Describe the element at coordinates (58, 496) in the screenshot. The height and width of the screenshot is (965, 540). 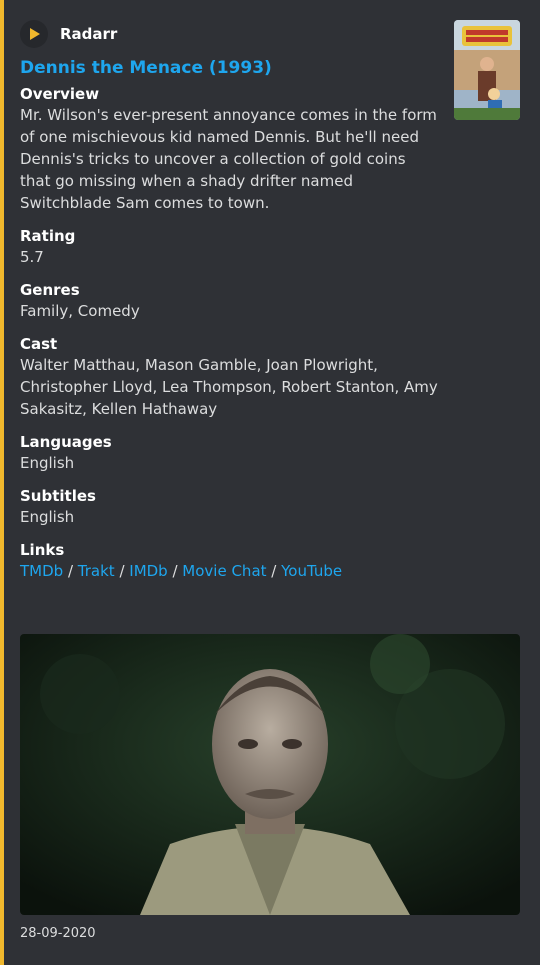
I see `field-subtitles-label: Subtitles` at that location.